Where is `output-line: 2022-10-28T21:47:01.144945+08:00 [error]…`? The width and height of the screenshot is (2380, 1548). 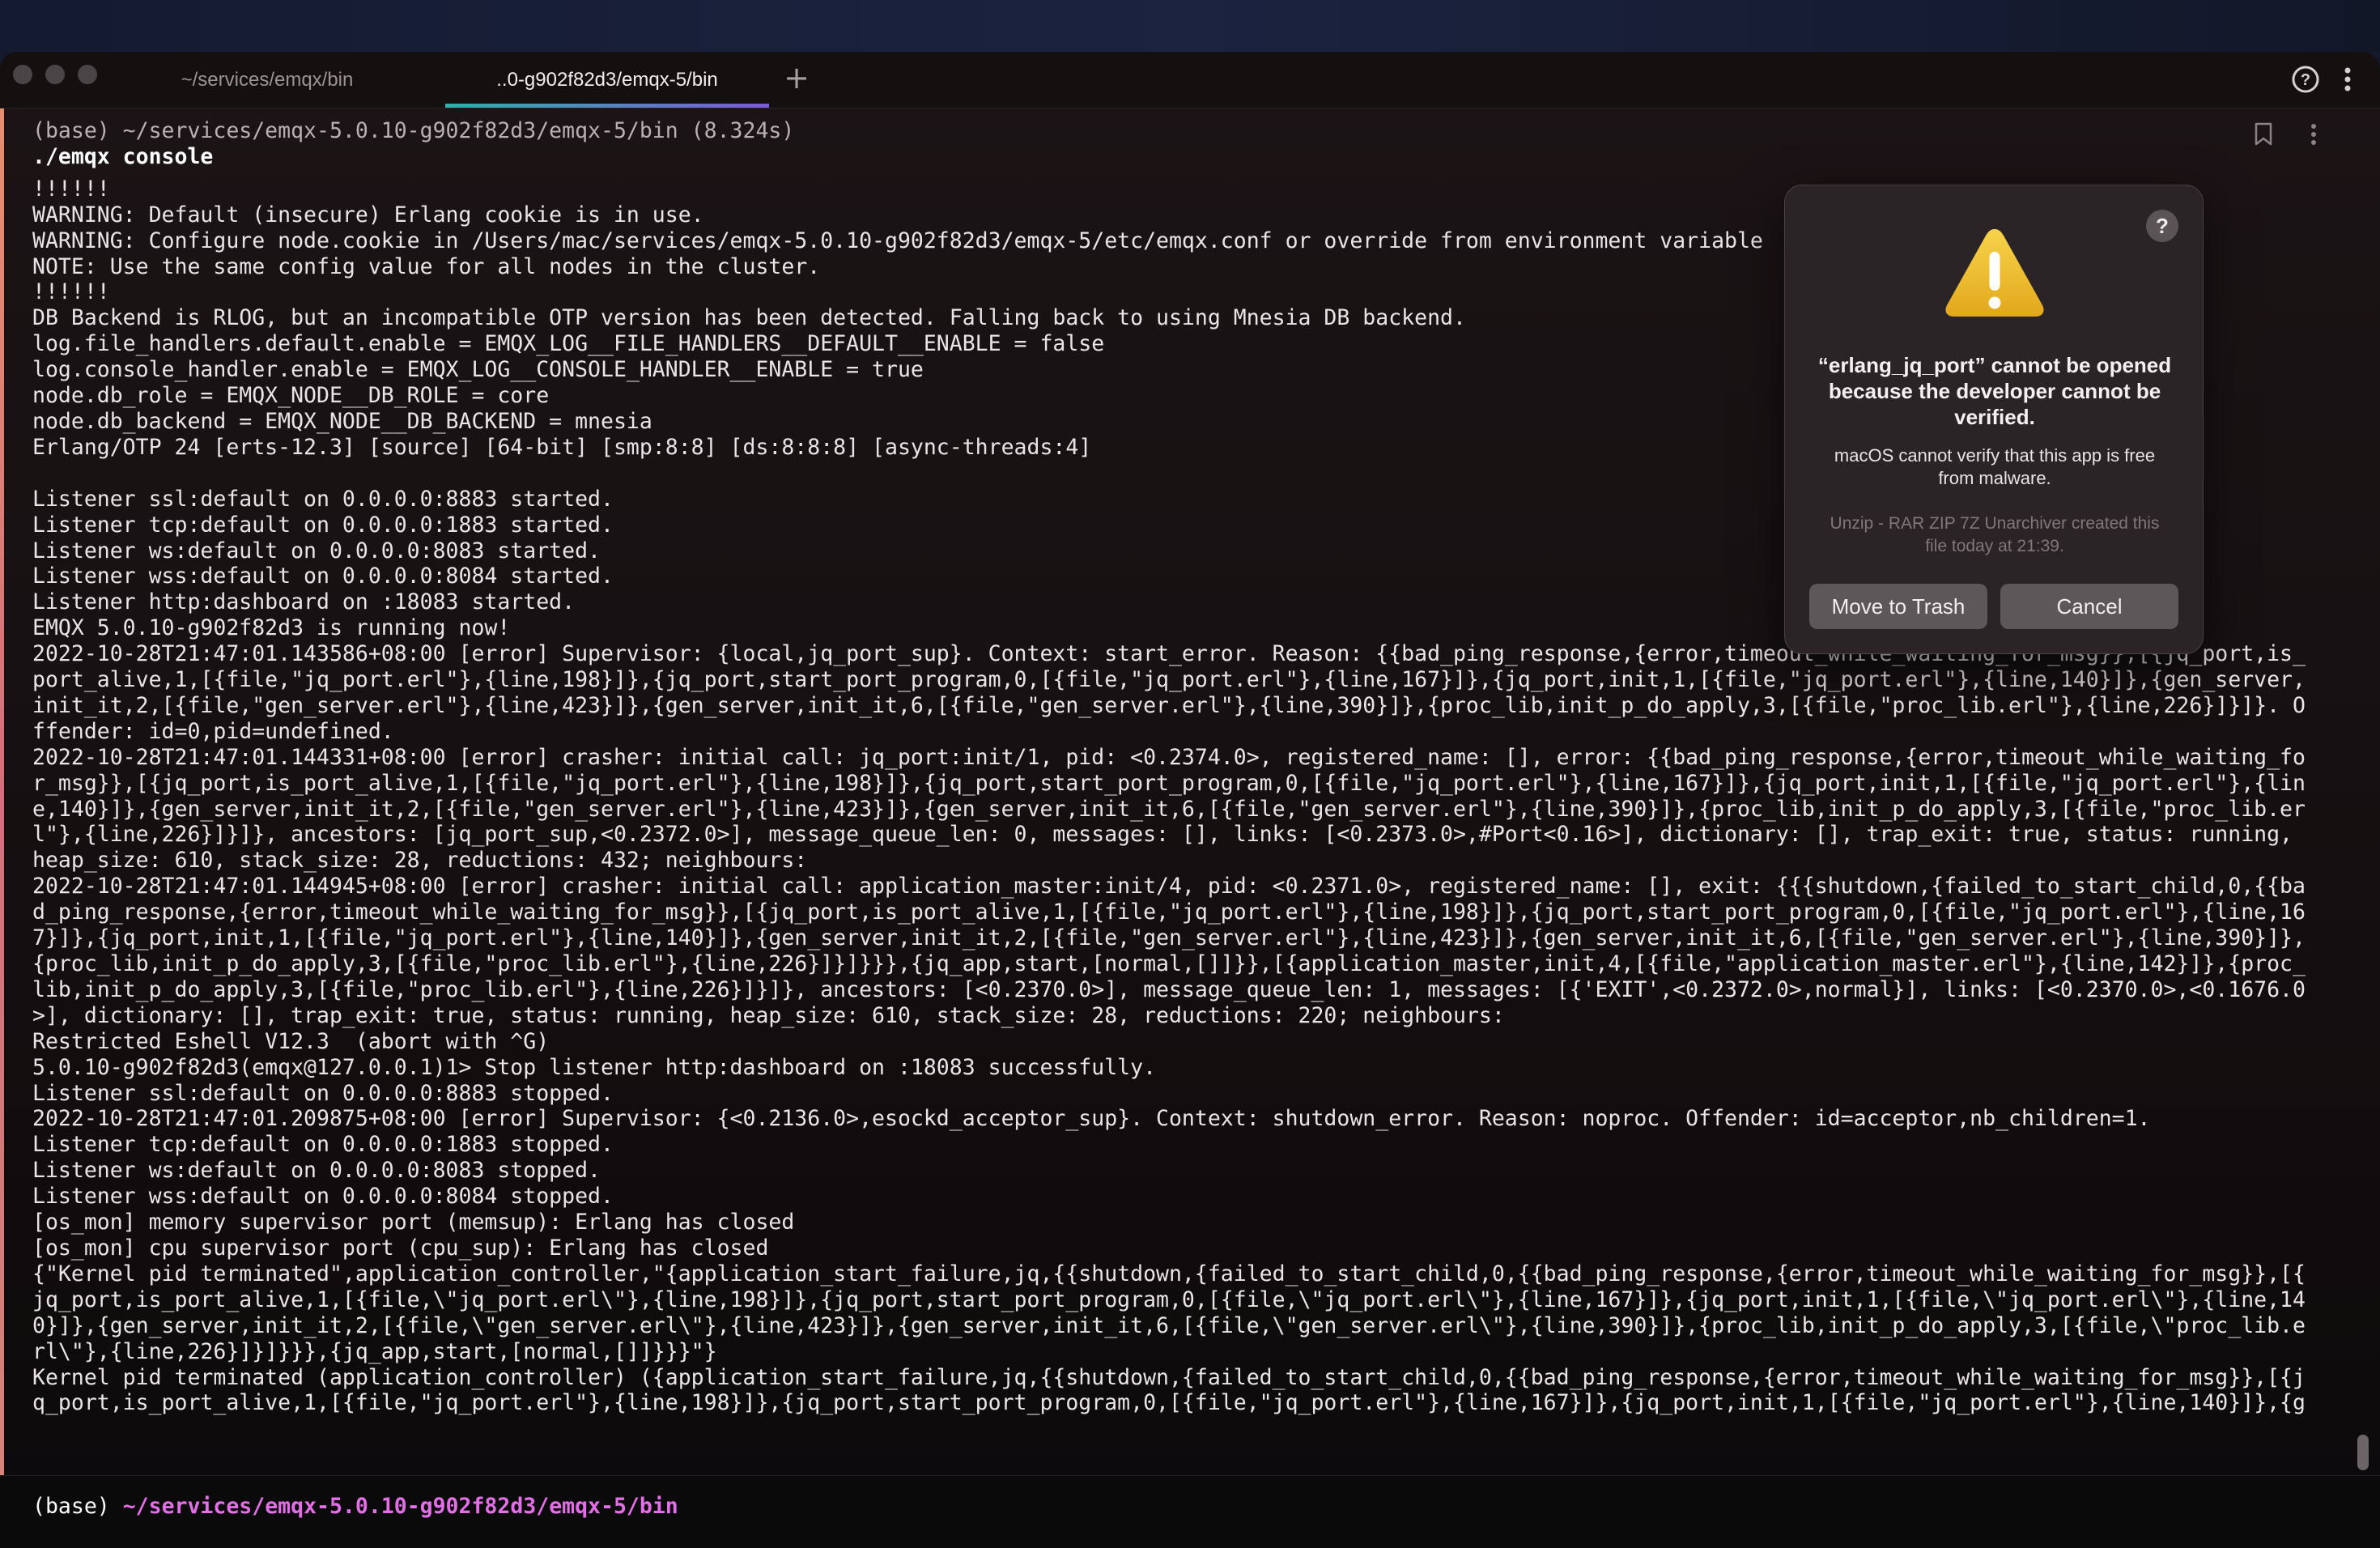 output-line: 2022-10-28T21:47:01.144945+08:00 [error]… is located at coordinates (1169, 886).